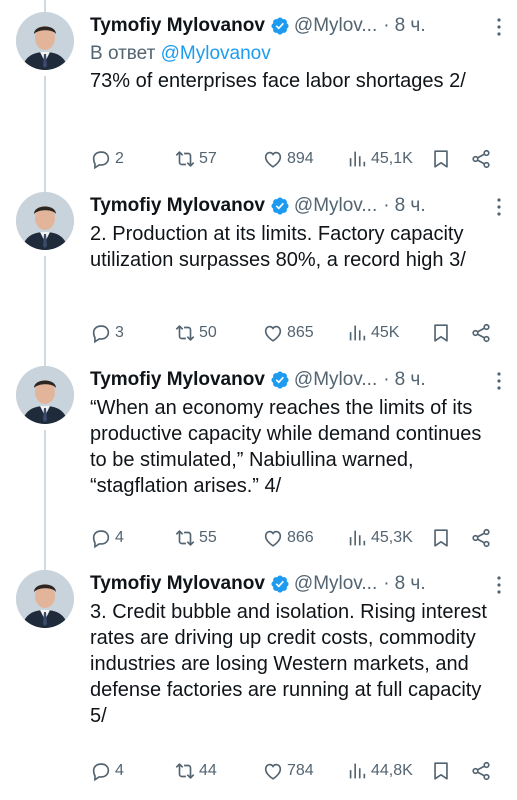 The width and height of the screenshot is (517, 800). Describe the element at coordinates (195, 771) in the screenshot. I see `retweet-button: 44` at that location.